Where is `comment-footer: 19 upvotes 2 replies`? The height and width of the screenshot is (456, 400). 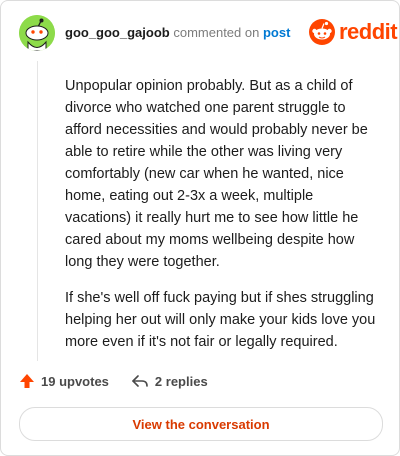 comment-footer: 19 upvotes 2 replies is located at coordinates (113, 381).